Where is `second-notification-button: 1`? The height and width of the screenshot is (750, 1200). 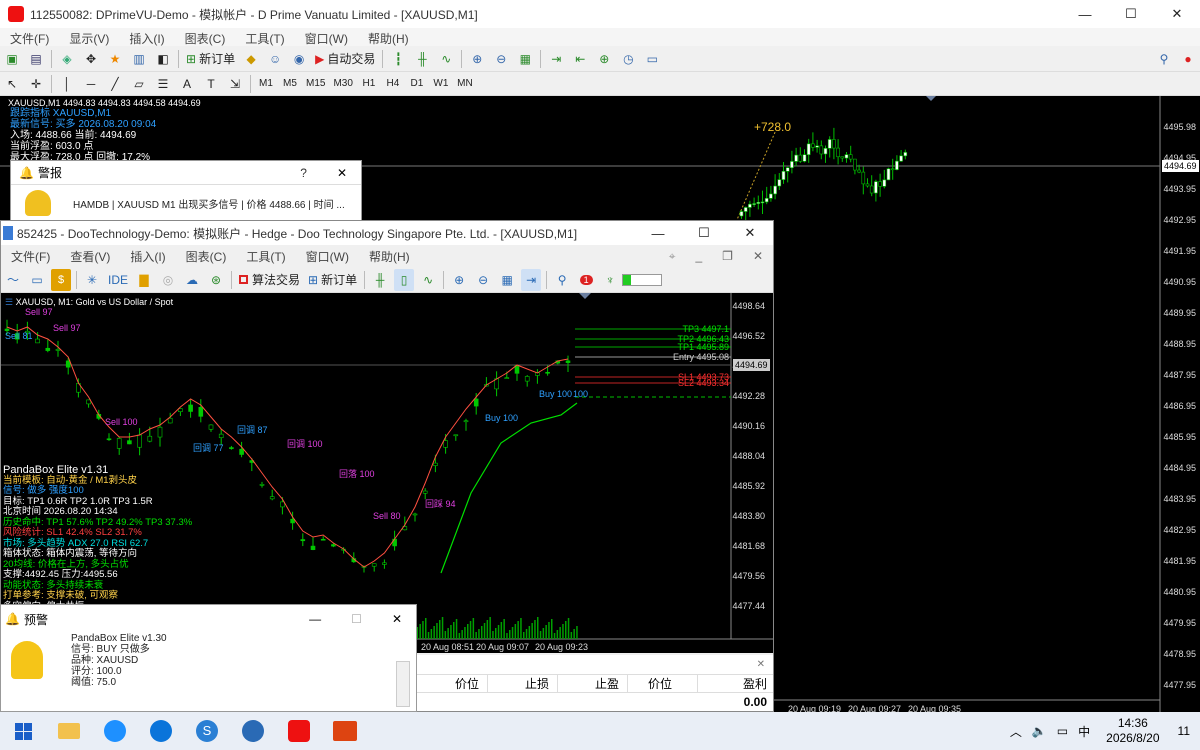 second-notification-button: 1 is located at coordinates (586, 280).